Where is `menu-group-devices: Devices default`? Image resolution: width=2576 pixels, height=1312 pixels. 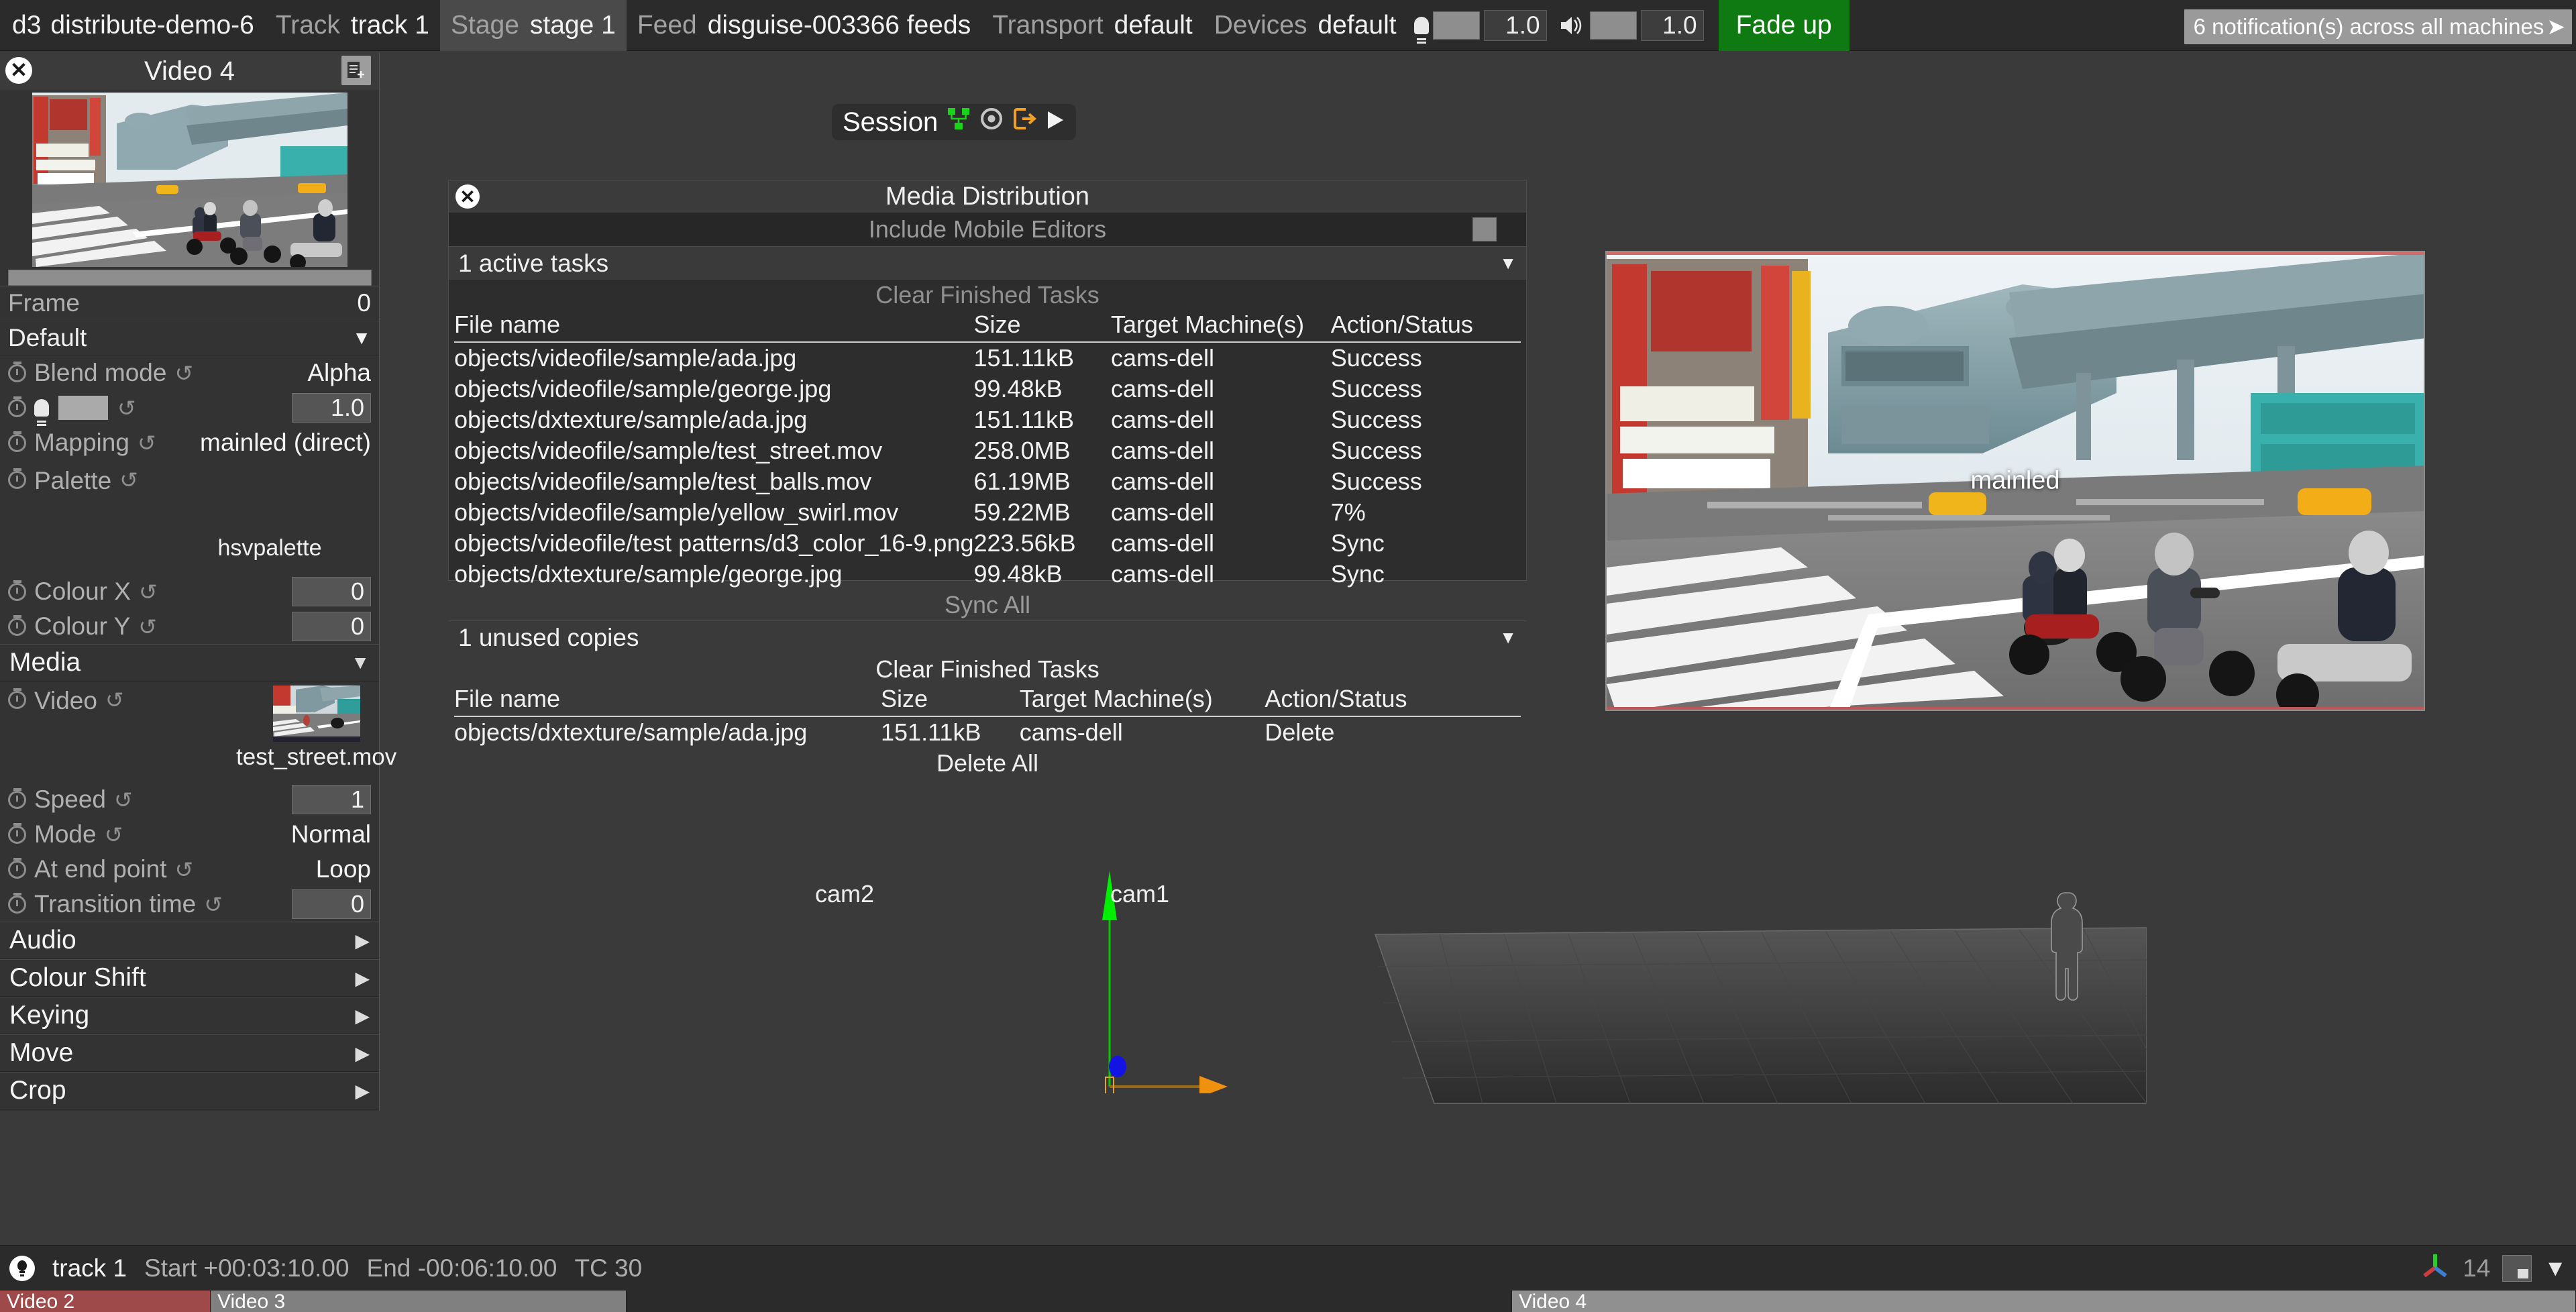 menu-group-devices: Devices default is located at coordinates (1305, 26).